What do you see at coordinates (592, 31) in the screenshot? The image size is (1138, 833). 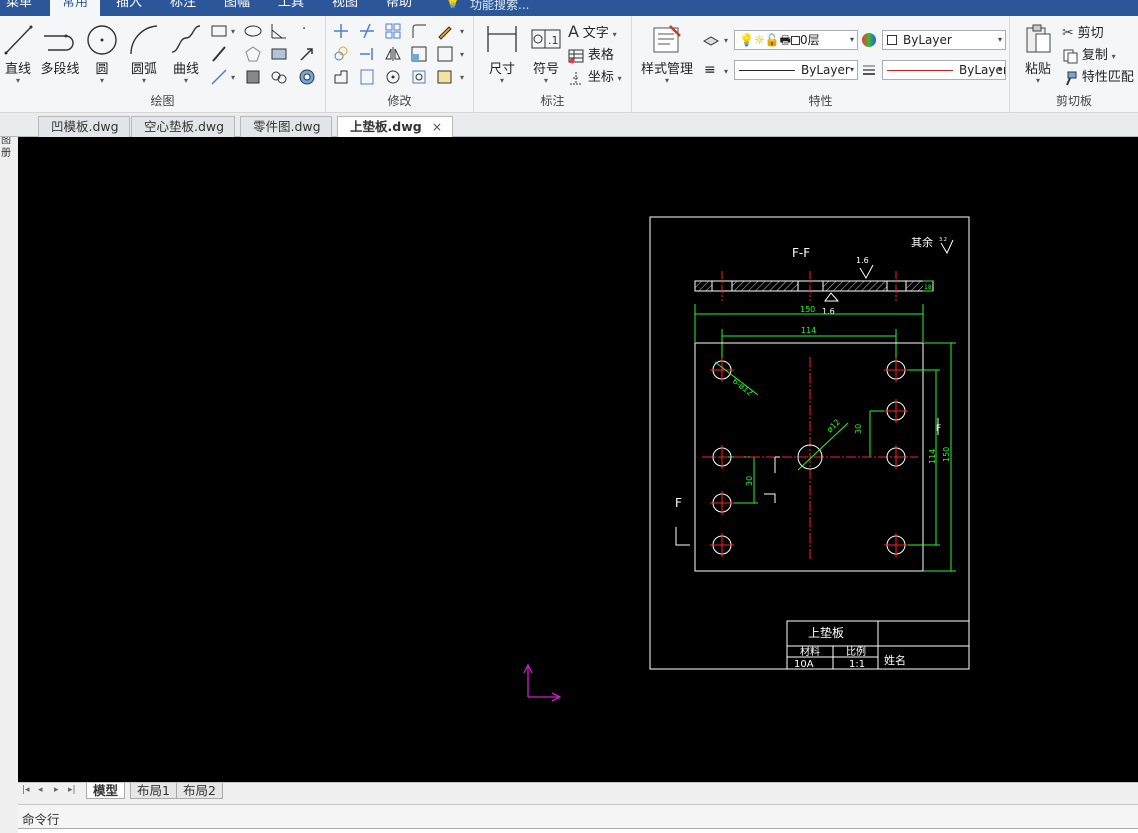 I see `text-button: A 文字 ▾` at bounding box center [592, 31].